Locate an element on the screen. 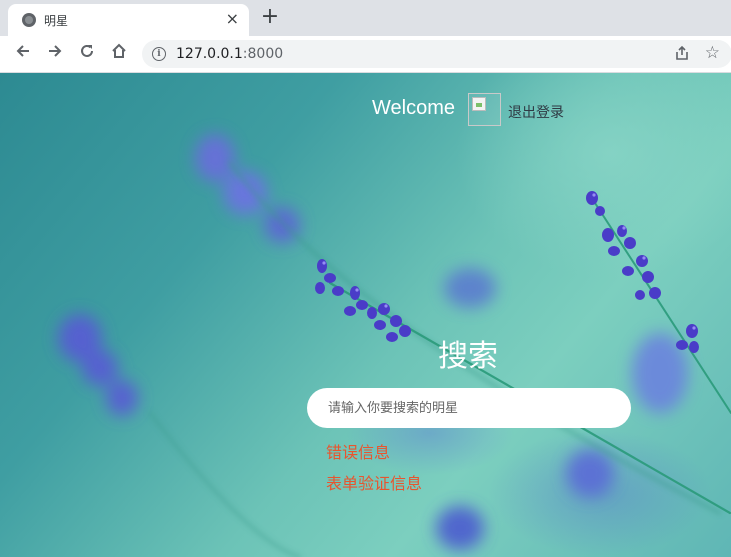  broken-image-icon is located at coordinates (479, 104).